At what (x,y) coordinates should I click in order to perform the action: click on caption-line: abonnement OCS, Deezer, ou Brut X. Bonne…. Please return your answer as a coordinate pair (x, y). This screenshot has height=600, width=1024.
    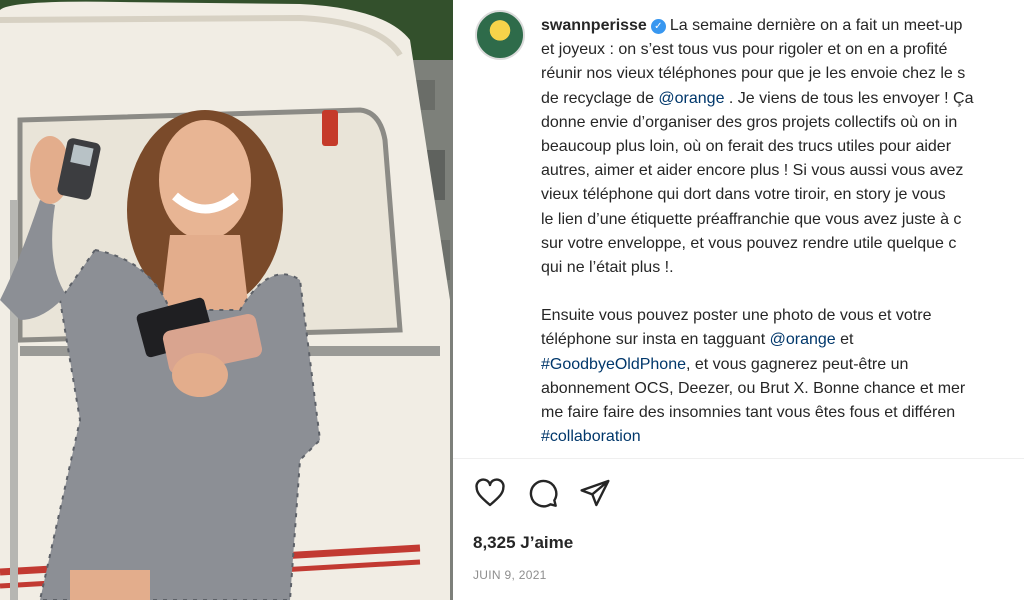
    Looking at the image, I should click on (753, 388).